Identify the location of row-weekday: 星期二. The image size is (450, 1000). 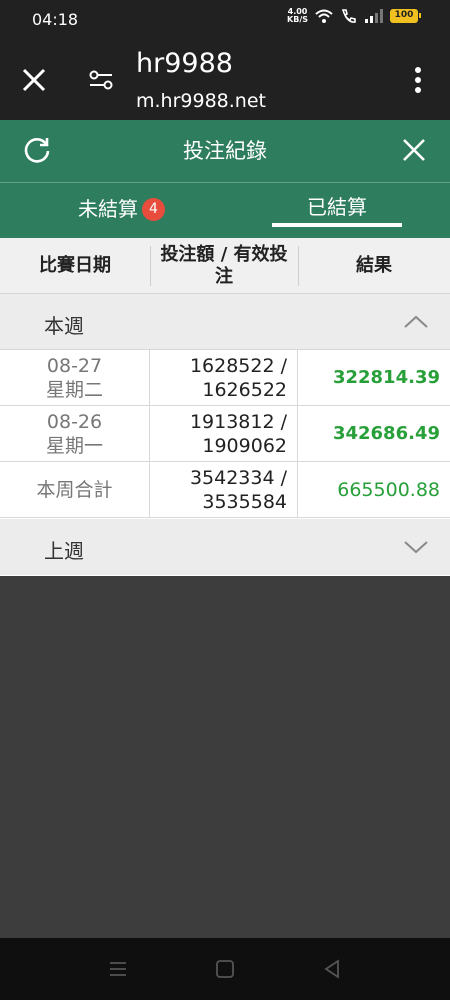
(74, 390).